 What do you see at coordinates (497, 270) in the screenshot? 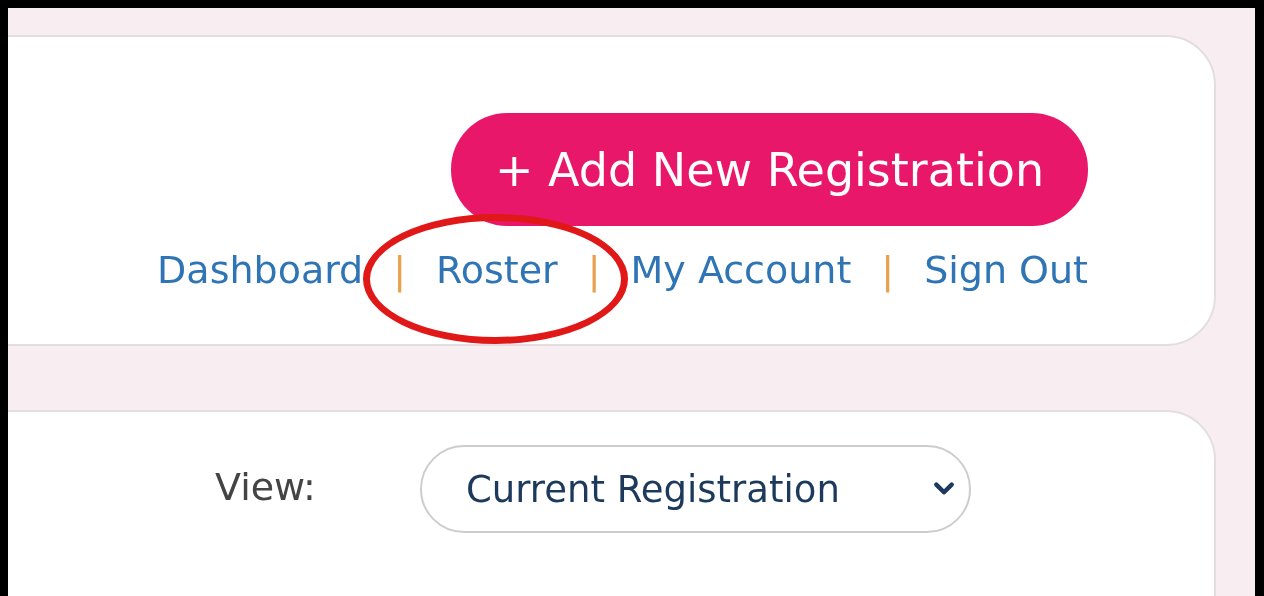
I see `nav-link: Roster` at bounding box center [497, 270].